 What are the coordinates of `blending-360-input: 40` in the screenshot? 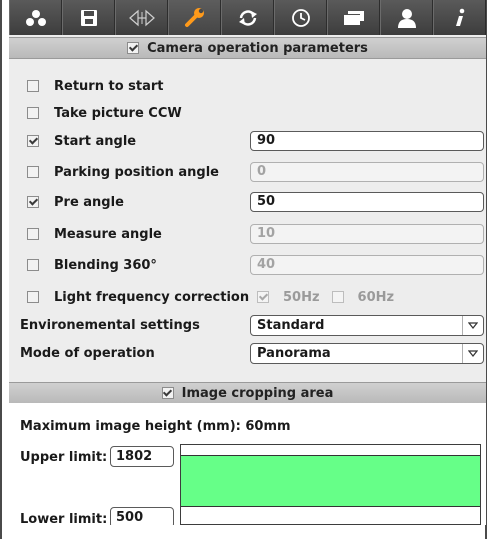 It's located at (367, 265).